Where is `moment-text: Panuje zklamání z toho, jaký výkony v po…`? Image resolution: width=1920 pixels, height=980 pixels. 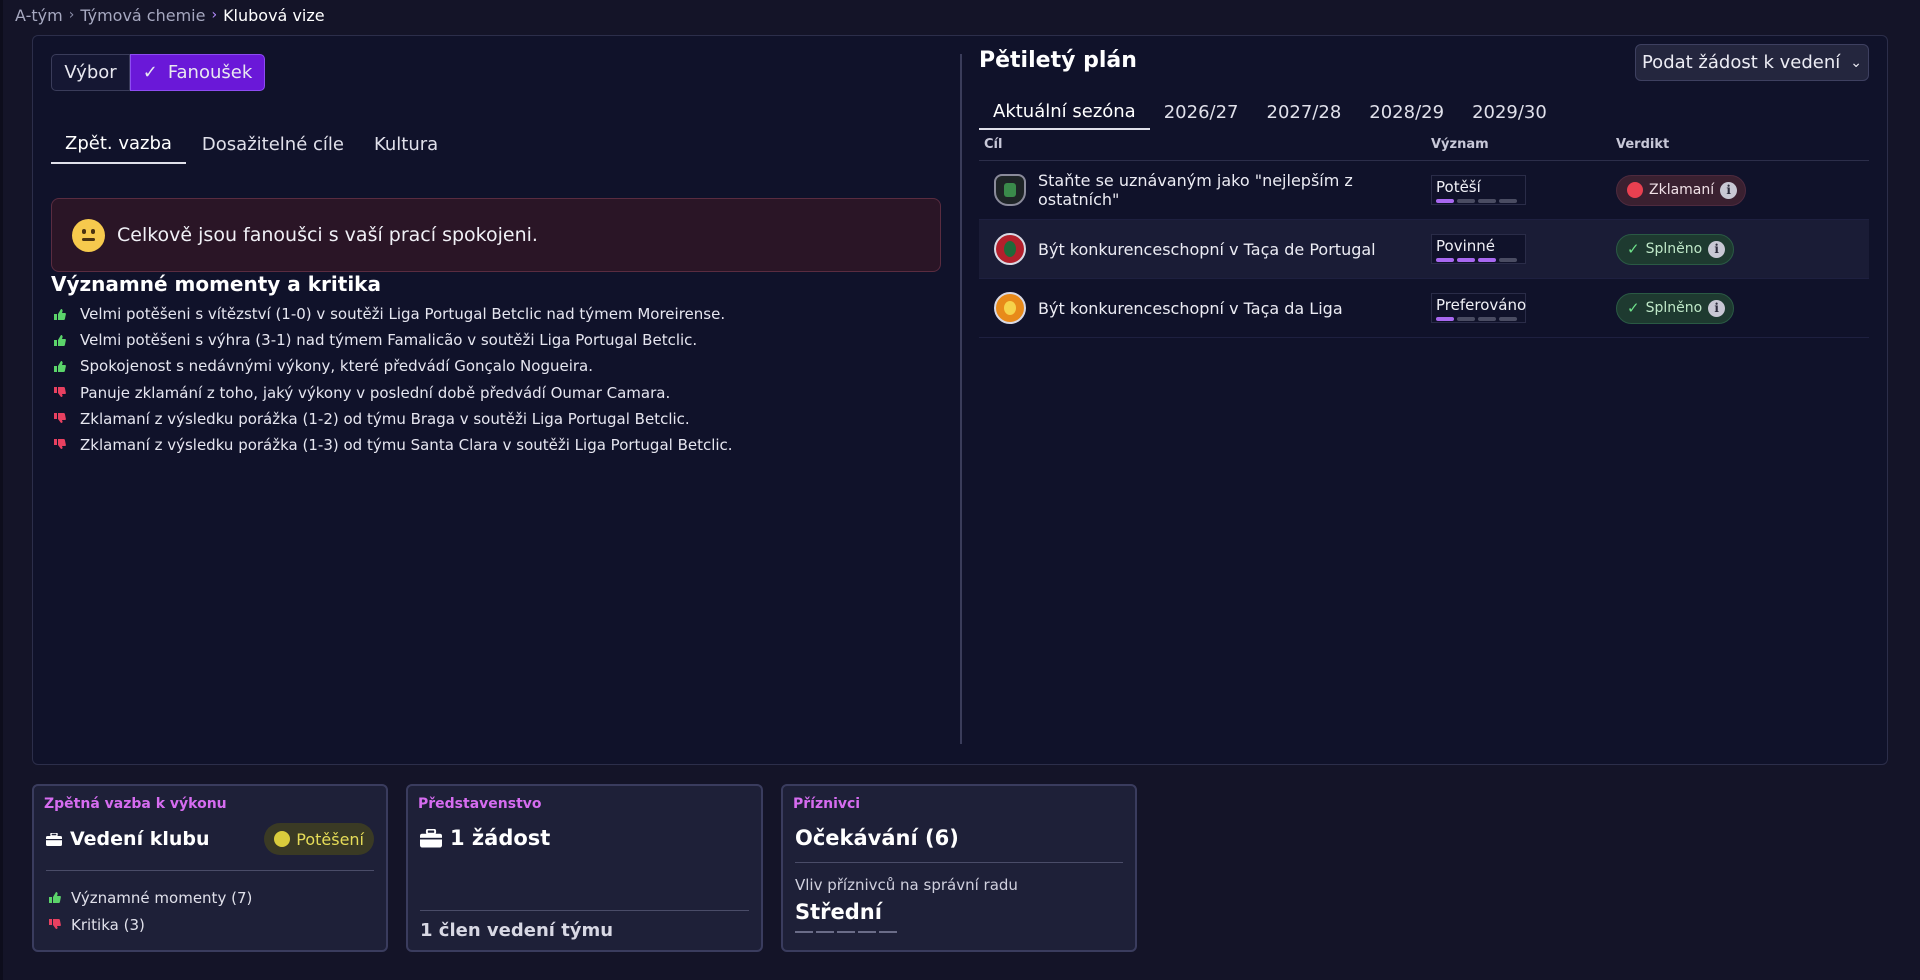
moment-text: Panuje zklamání z toho, jaký výkony v po… is located at coordinates (375, 392).